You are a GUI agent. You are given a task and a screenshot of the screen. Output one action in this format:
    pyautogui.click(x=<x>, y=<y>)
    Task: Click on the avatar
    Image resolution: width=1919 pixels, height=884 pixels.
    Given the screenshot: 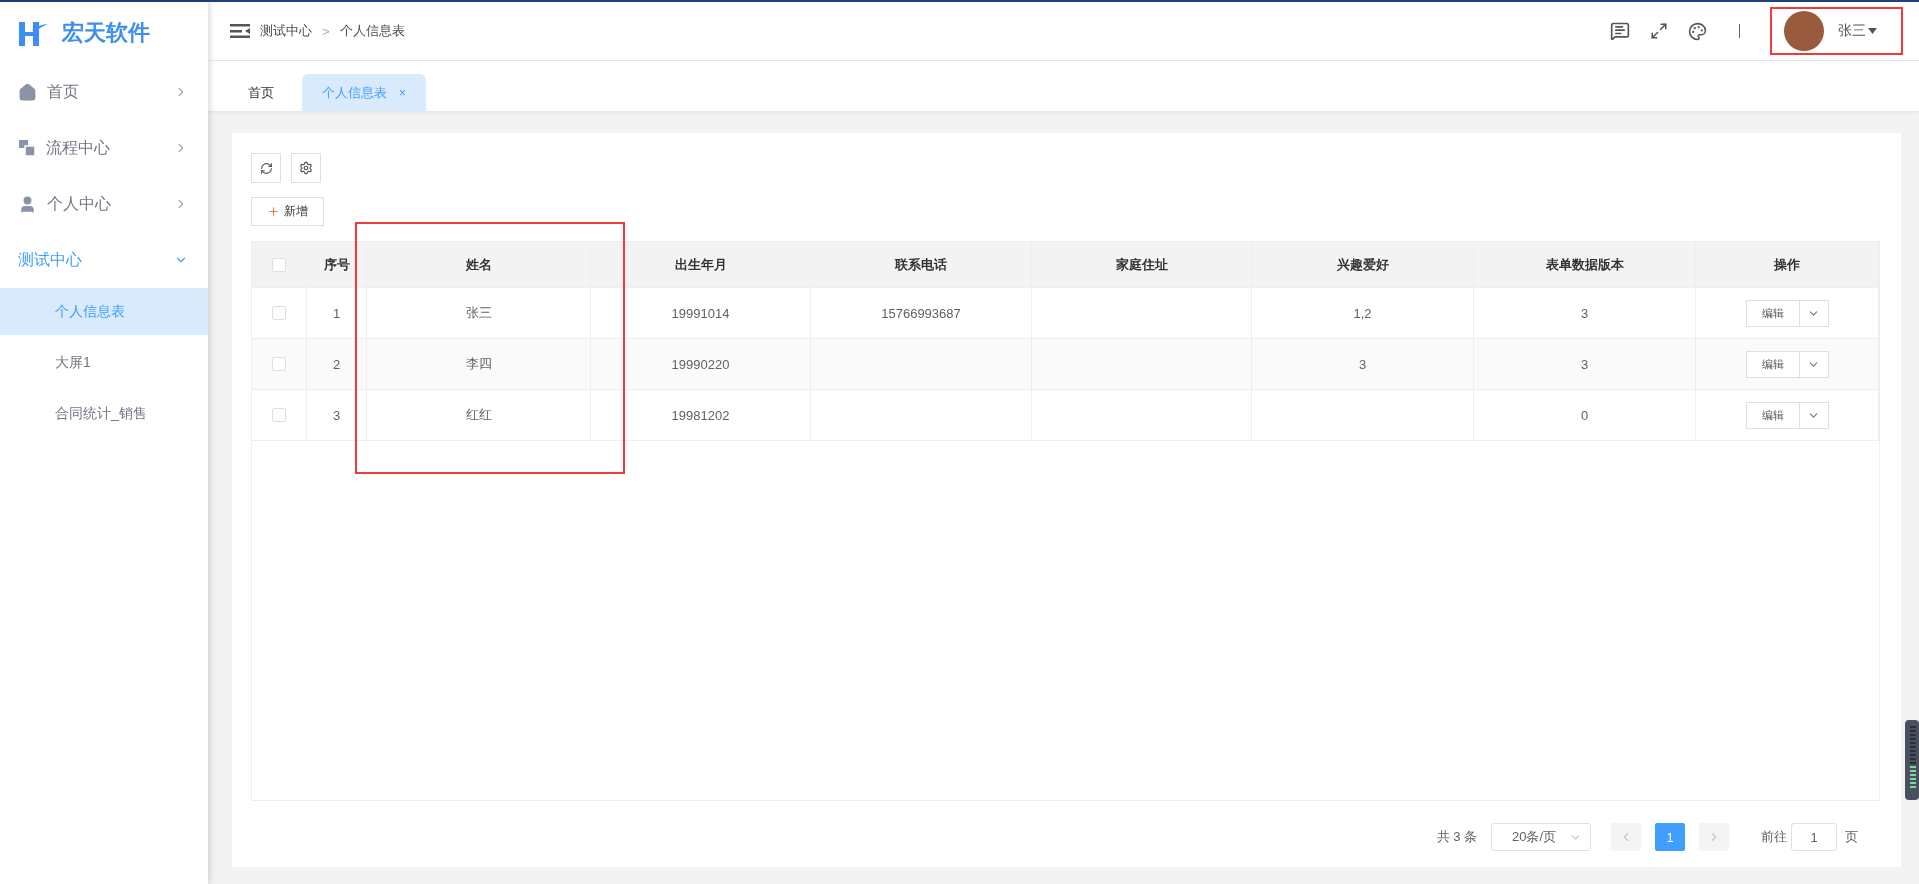 What is the action you would take?
    pyautogui.click(x=1804, y=31)
    